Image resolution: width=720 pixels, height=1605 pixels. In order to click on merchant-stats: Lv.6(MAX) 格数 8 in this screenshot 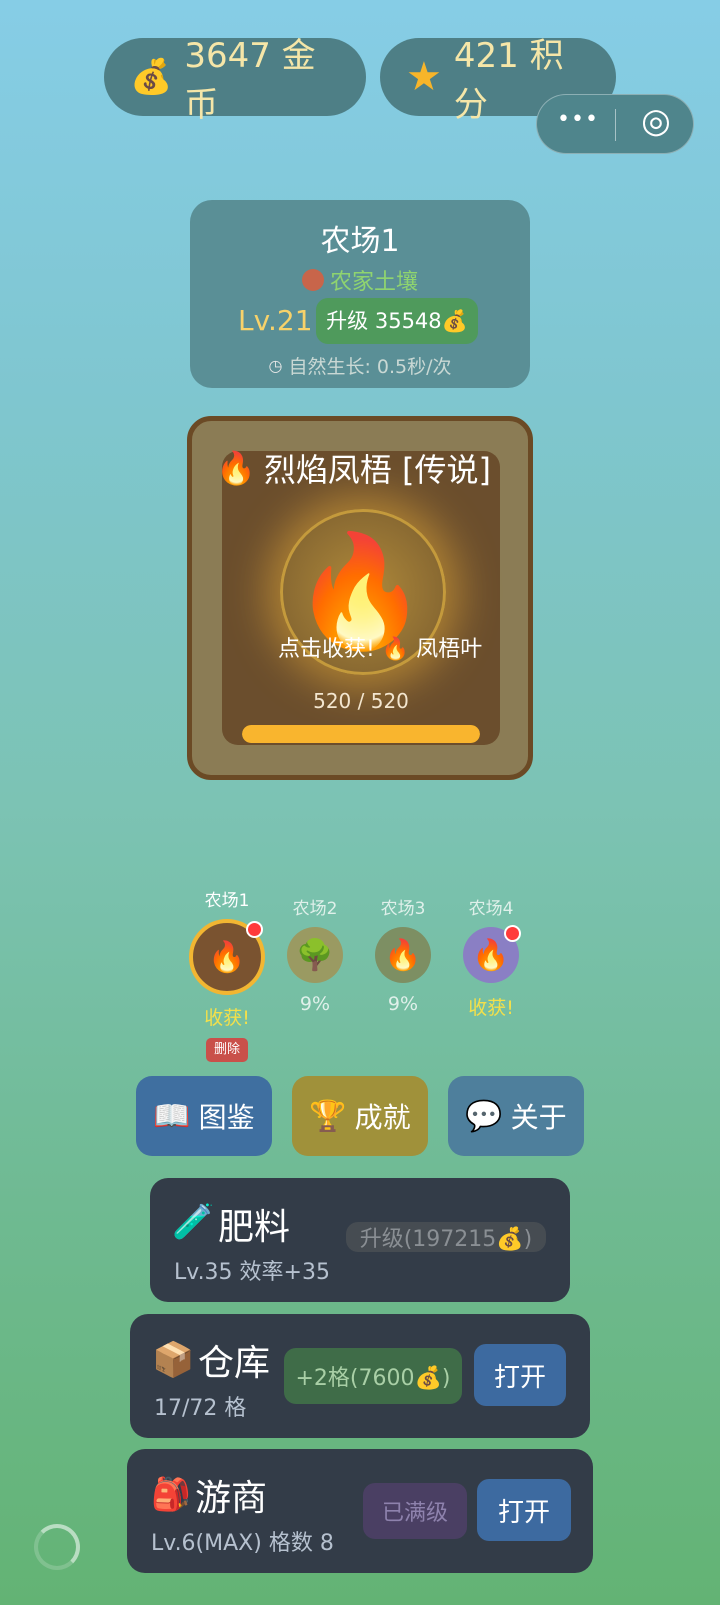, I will do `click(242, 1543)`.